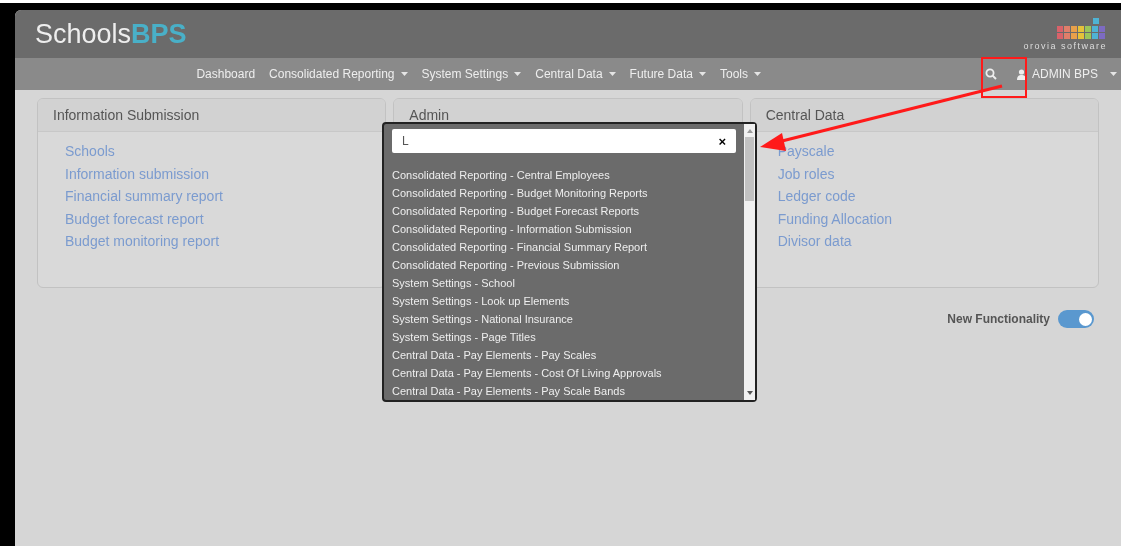 The image size is (1121, 546). What do you see at coordinates (516, 211) in the screenshot?
I see `search-result: Consolidated Reporting - Budget Forecast Reports` at bounding box center [516, 211].